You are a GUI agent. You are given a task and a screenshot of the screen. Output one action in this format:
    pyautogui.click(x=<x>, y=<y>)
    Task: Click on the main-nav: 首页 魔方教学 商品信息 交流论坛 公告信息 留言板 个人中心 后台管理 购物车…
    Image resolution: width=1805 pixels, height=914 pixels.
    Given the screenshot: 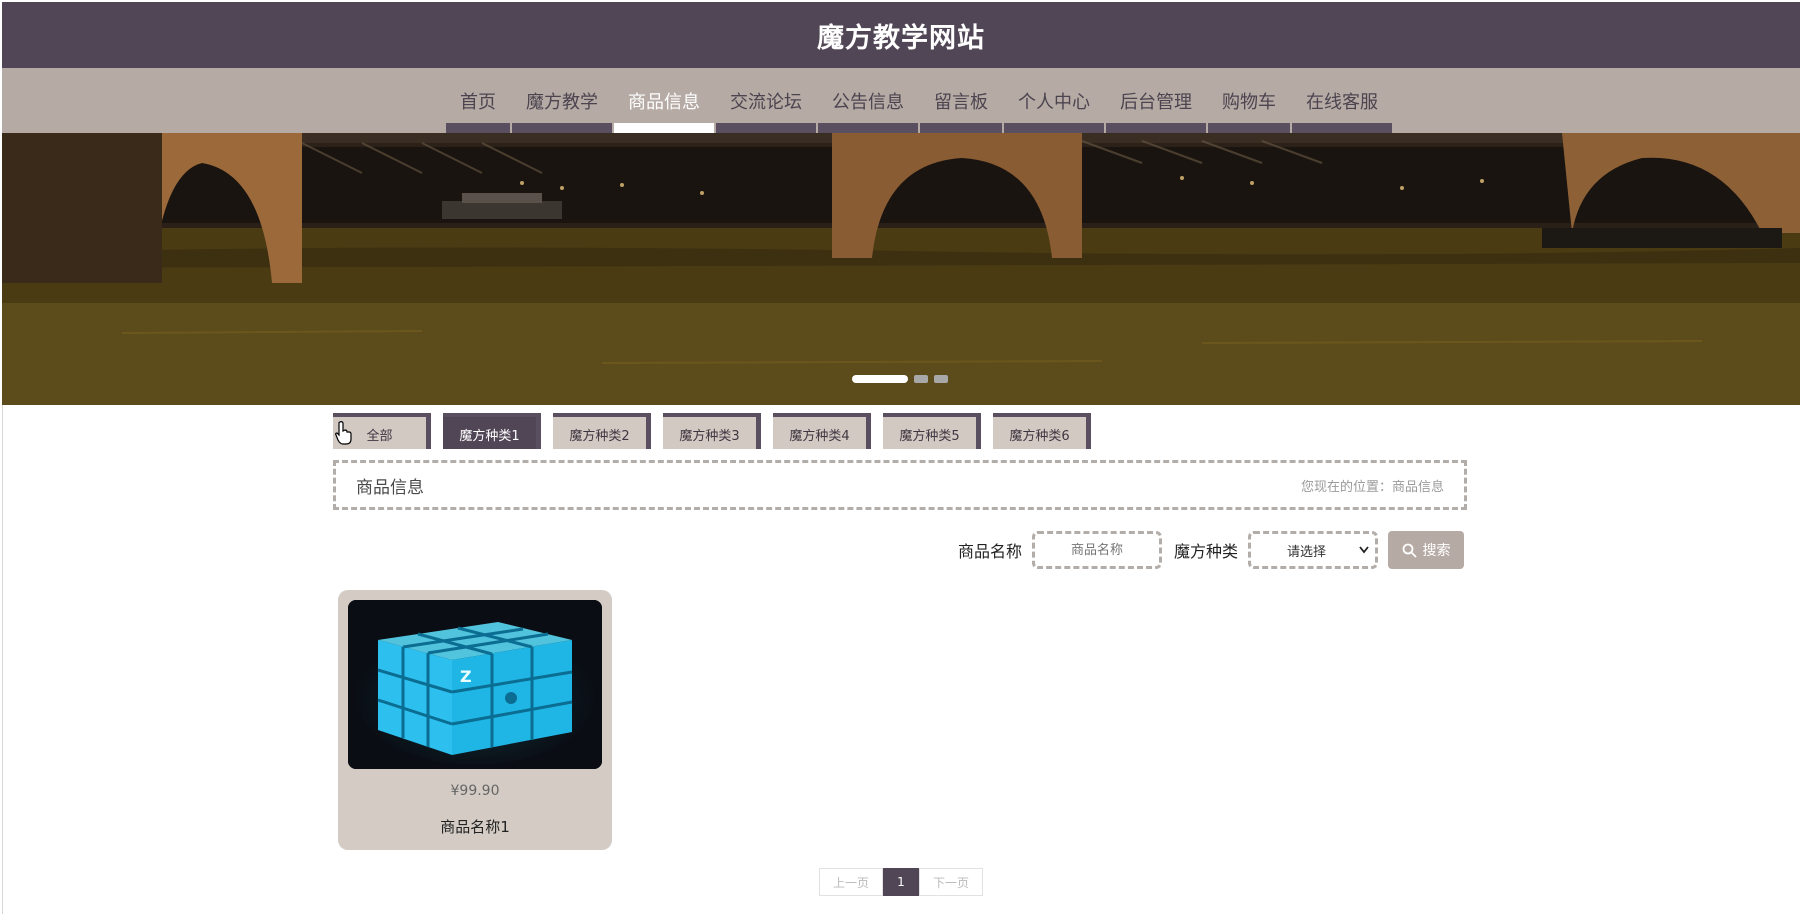 What is the action you would take?
    pyautogui.click(x=901, y=100)
    